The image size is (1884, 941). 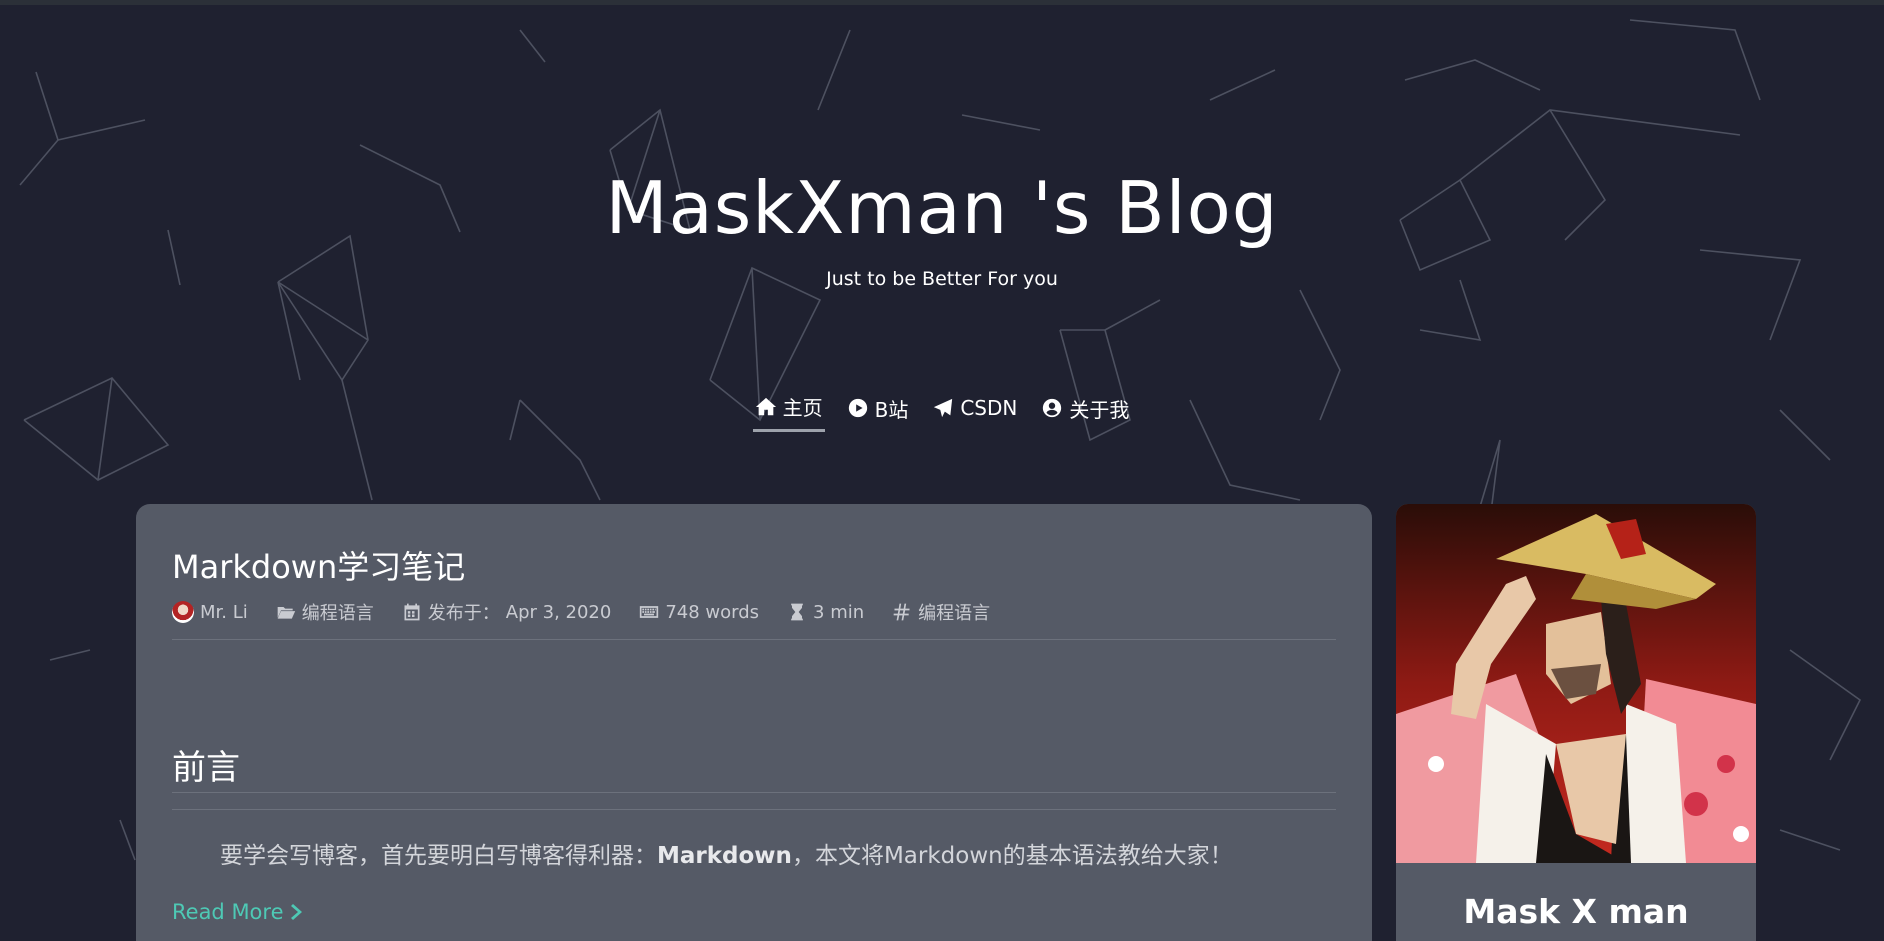 I want to click on category-label: 编程语言, so click(x=337, y=613).